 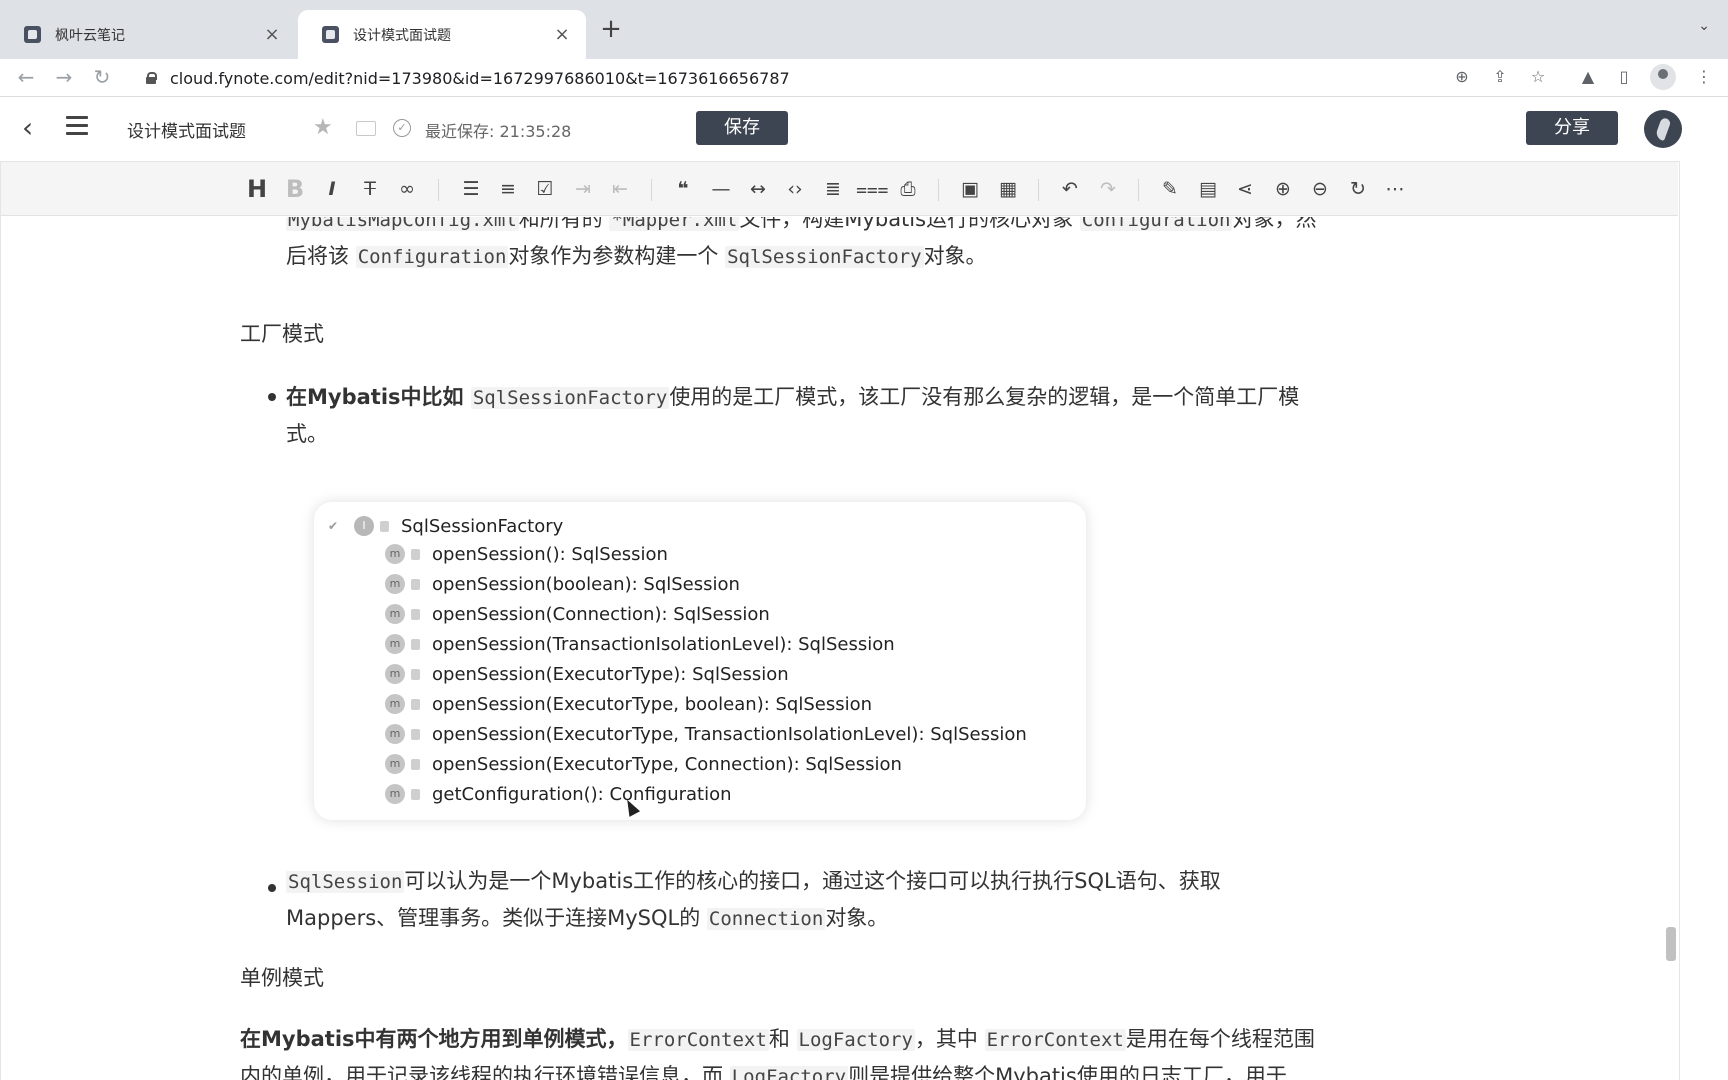 What do you see at coordinates (332, 189) in the screenshot?
I see `italic-icon: I` at bounding box center [332, 189].